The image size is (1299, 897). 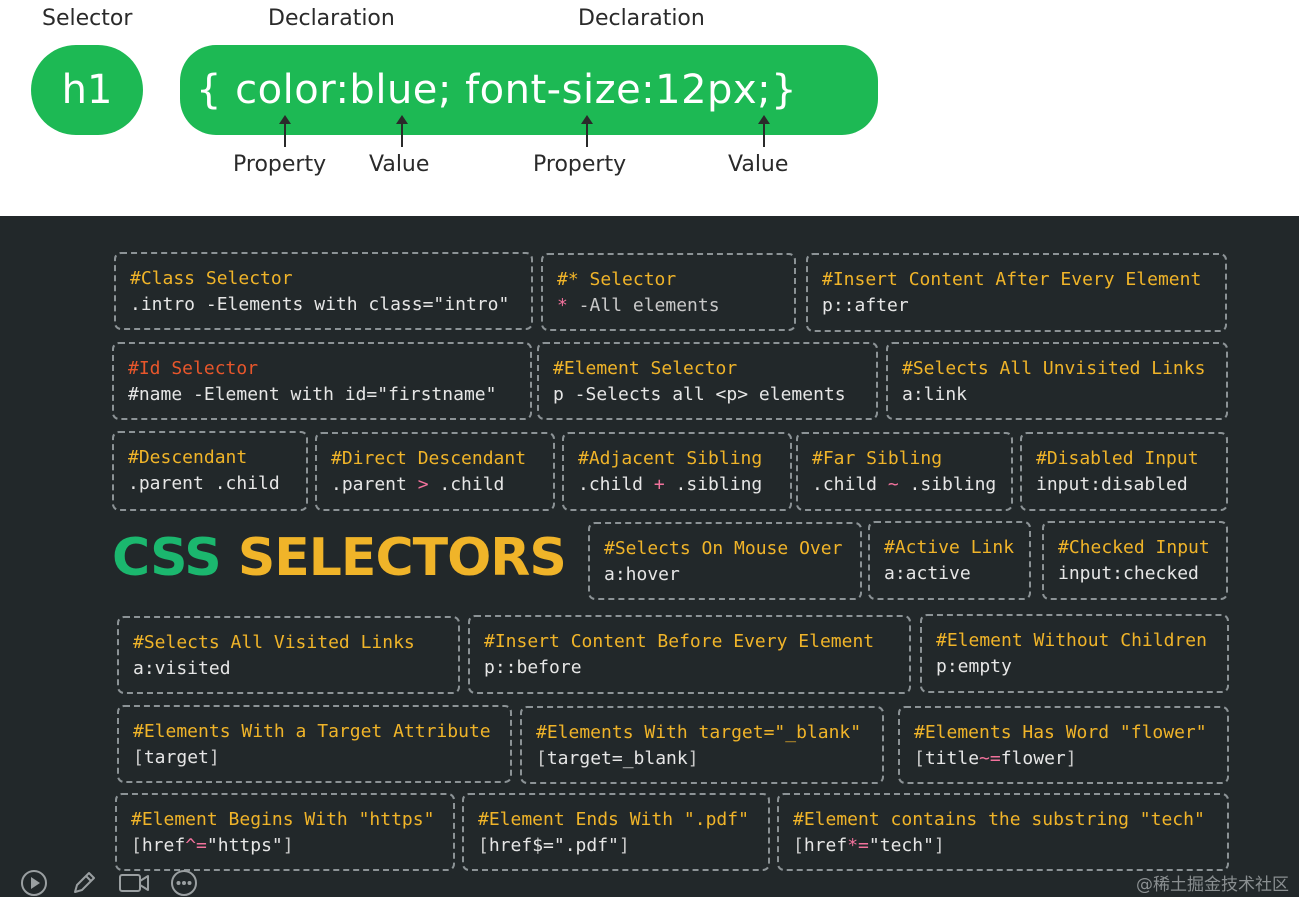 I want to click on card-code: .child ~ .sibling, so click(x=904, y=484).